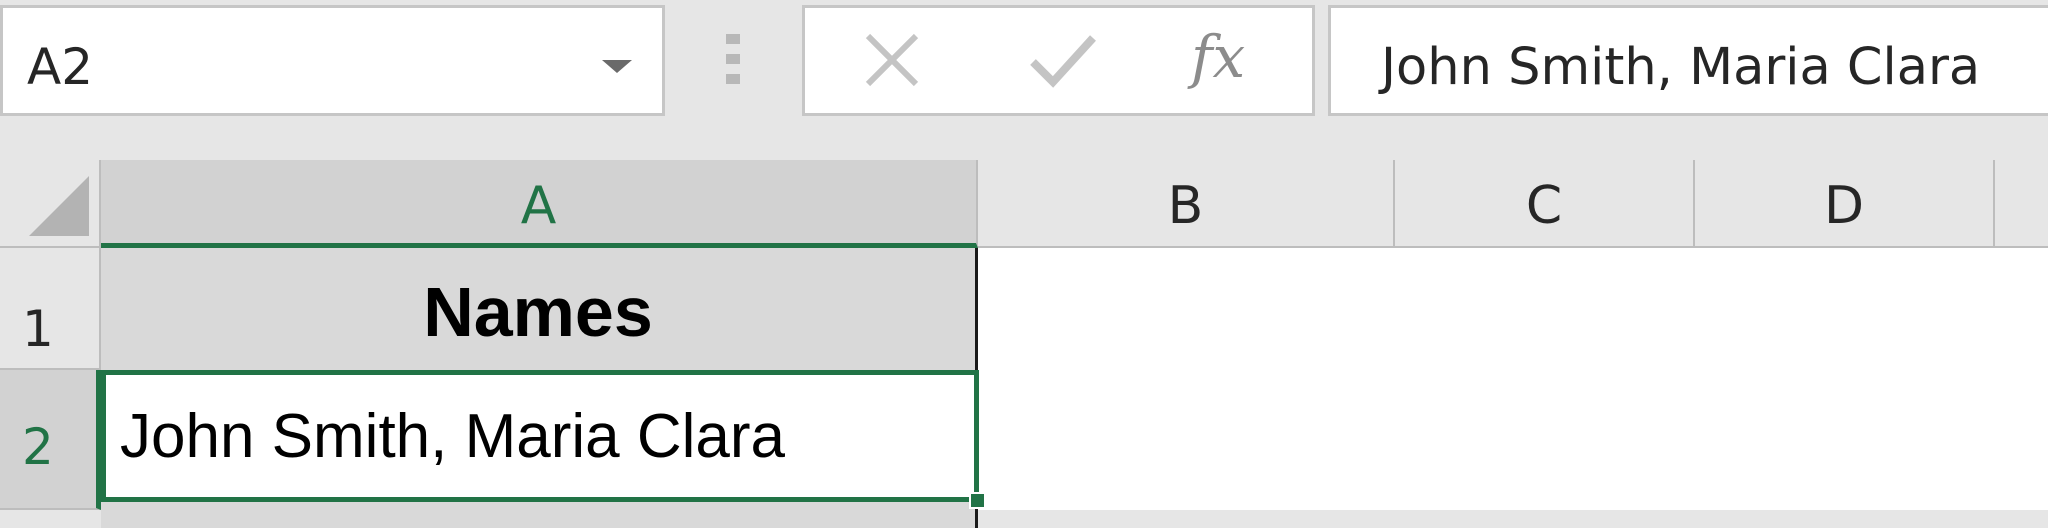 This screenshot has width=2048, height=528. Describe the element at coordinates (733, 59) in the screenshot. I see `grip-handle-icon` at that location.